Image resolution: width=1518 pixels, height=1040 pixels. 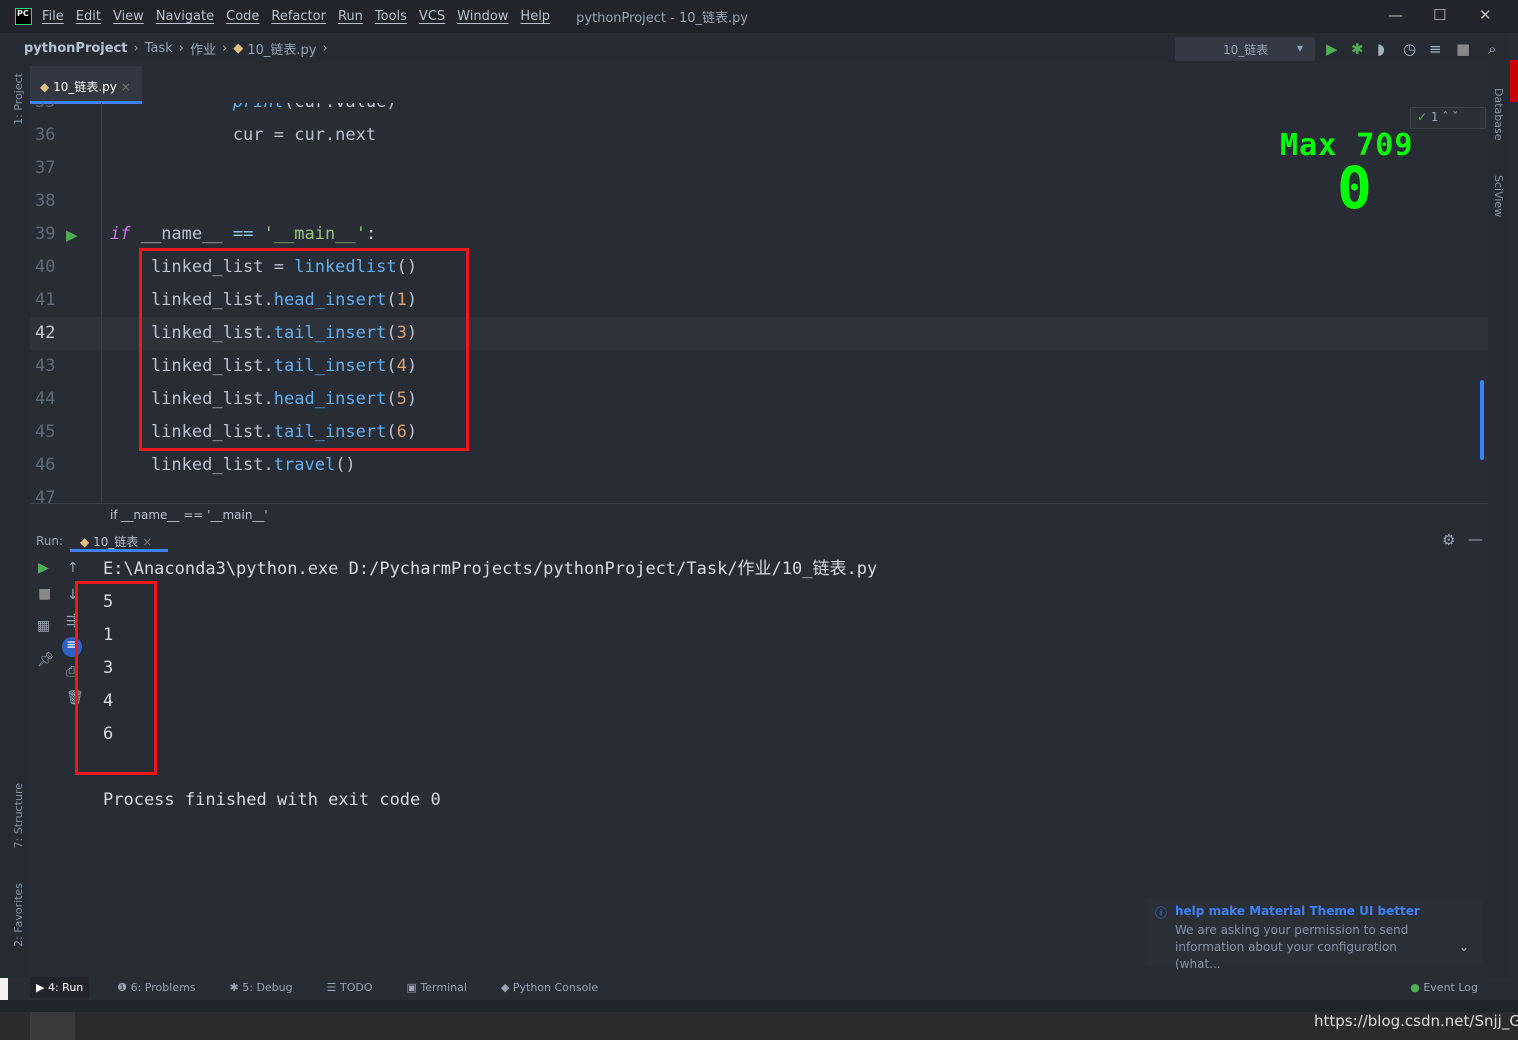 What do you see at coordinates (18, 99) in the screenshot?
I see `project-tool-button: 1: Project` at bounding box center [18, 99].